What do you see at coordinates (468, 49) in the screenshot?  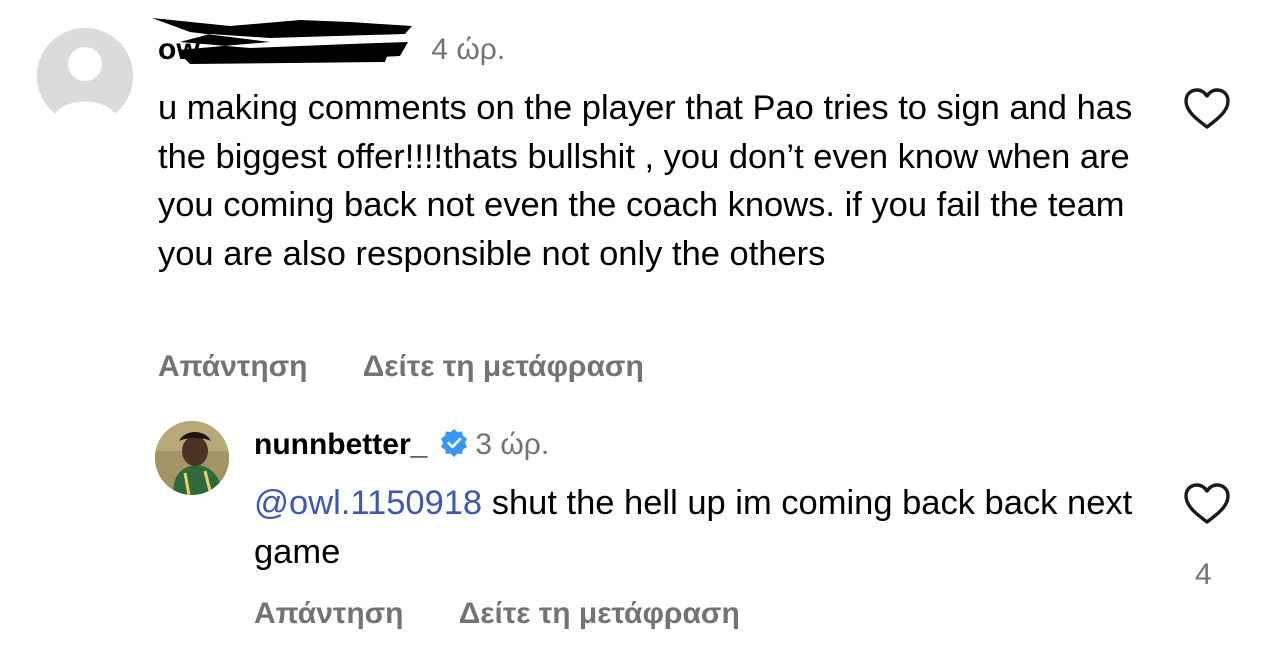 I see `comment-timestamp: 4 ώρ.` at bounding box center [468, 49].